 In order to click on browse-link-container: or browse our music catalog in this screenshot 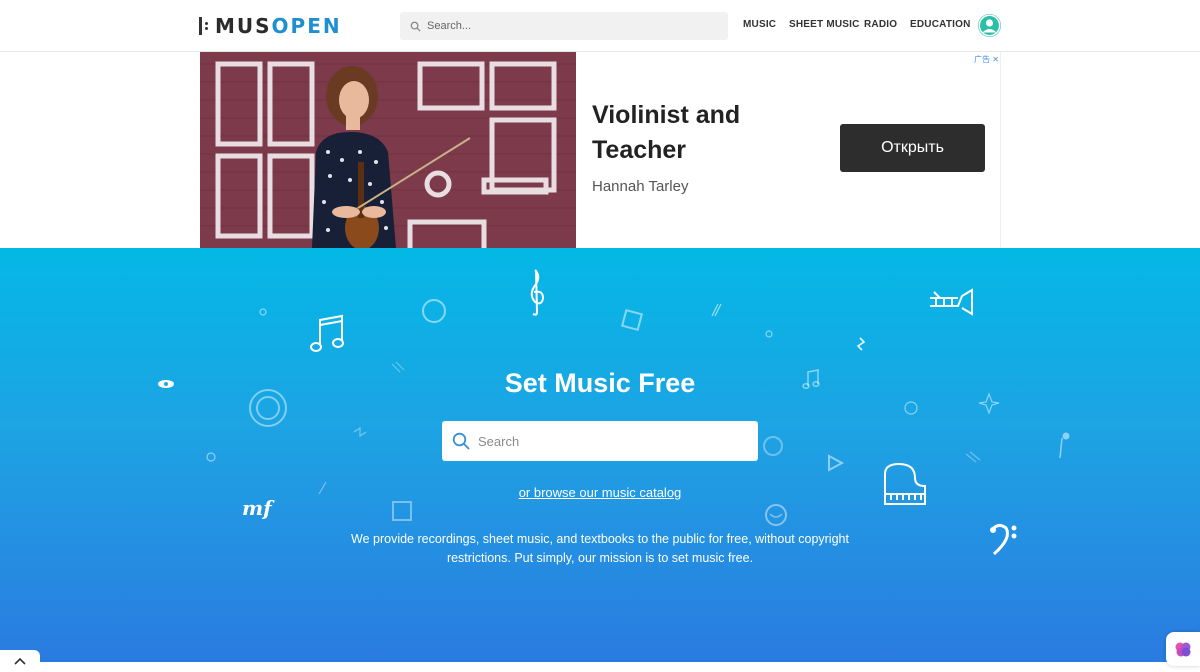, I will do `click(600, 493)`.